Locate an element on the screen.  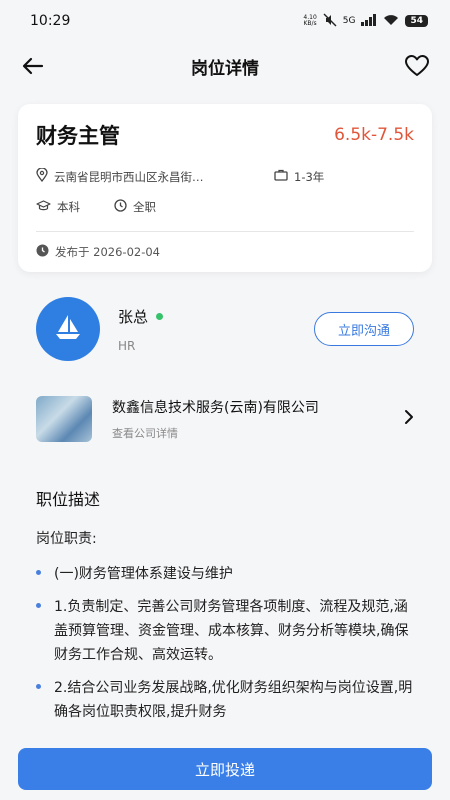
description-title: 职位描述 is located at coordinates (68, 499).